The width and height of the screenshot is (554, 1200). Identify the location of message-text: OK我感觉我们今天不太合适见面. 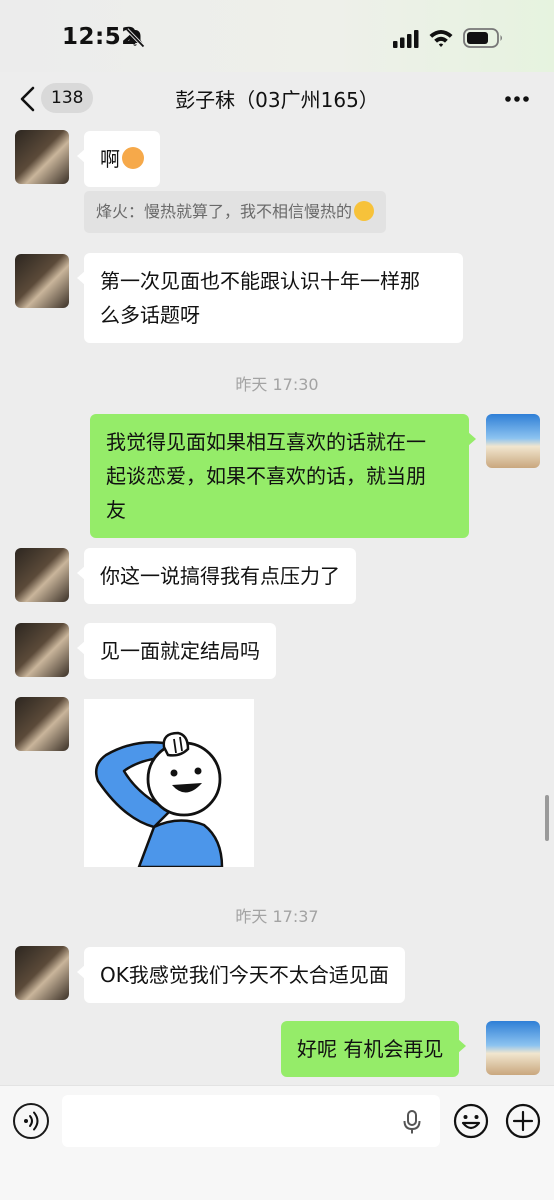
(244, 975).